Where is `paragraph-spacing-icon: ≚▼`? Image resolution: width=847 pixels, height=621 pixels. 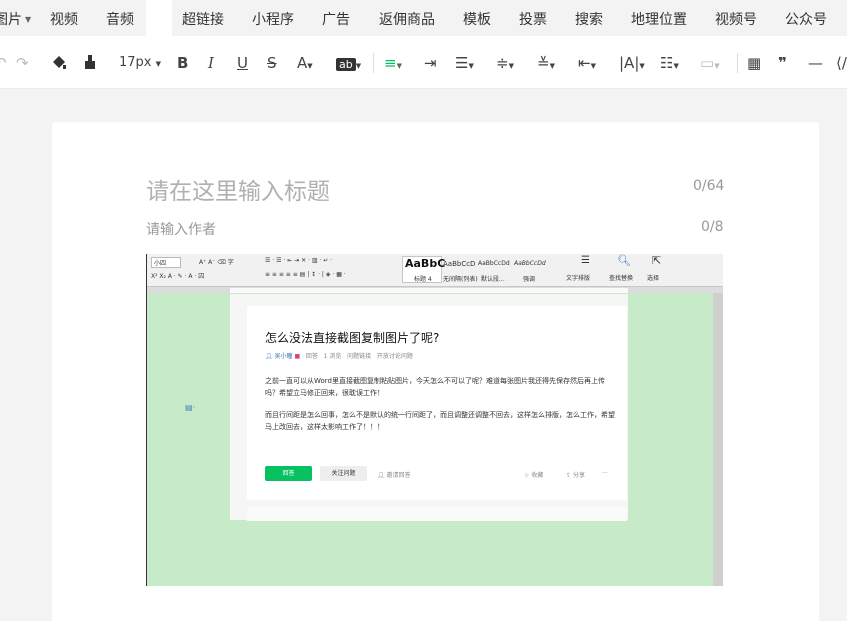 paragraph-spacing-icon: ≚▼ is located at coordinates (546, 63).